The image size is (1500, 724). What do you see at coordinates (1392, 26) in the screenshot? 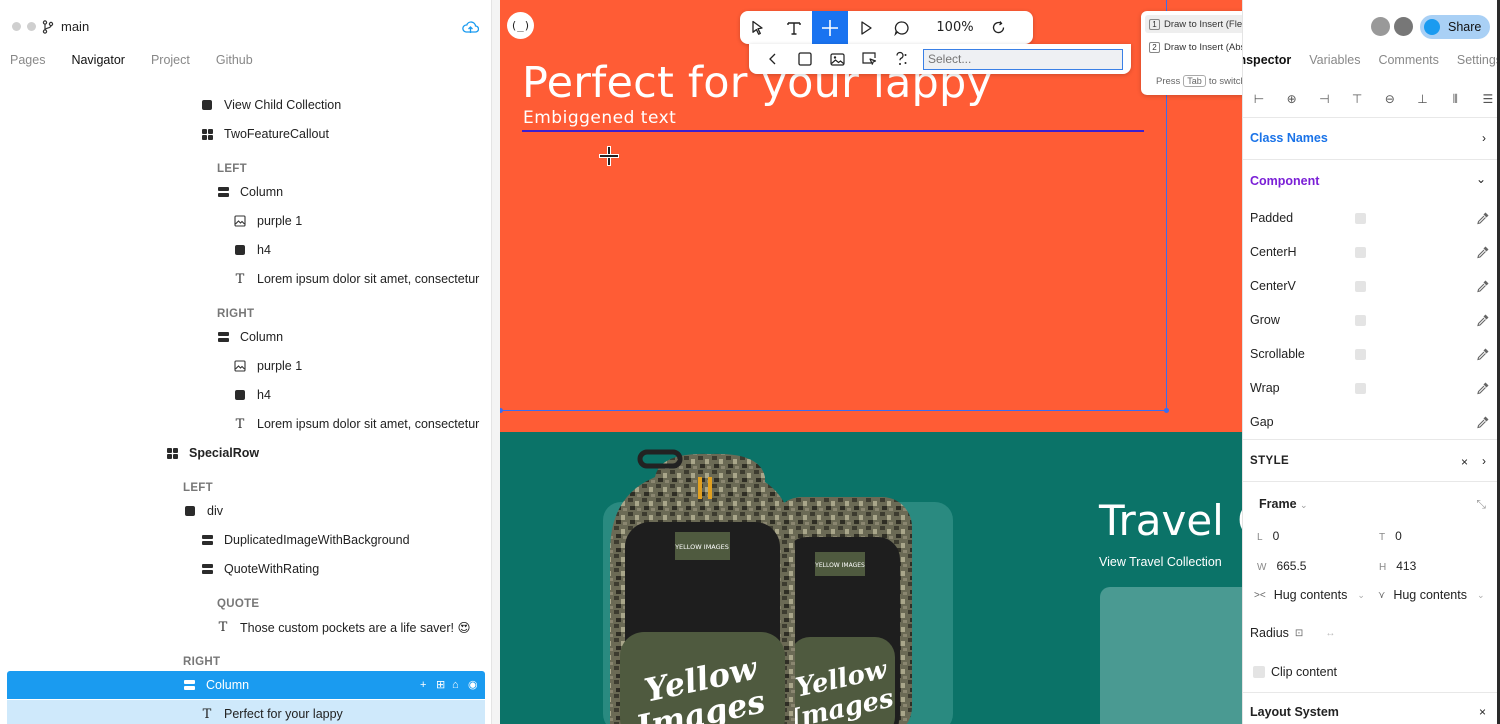
I see `collaborator-avatars` at bounding box center [1392, 26].